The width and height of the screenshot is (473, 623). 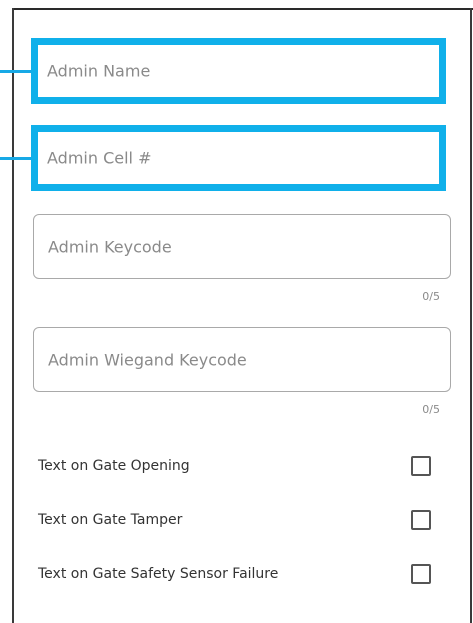 I want to click on gate-opening-label: Text on Gate Opening, so click(x=114, y=466).